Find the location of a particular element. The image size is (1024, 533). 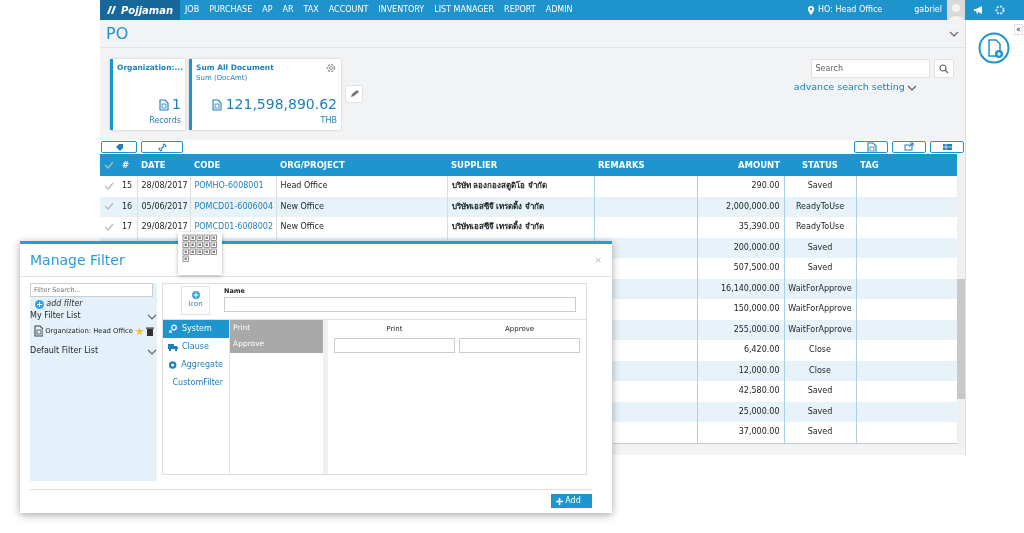

brand-name: Pojjaman is located at coordinates (147, 10).